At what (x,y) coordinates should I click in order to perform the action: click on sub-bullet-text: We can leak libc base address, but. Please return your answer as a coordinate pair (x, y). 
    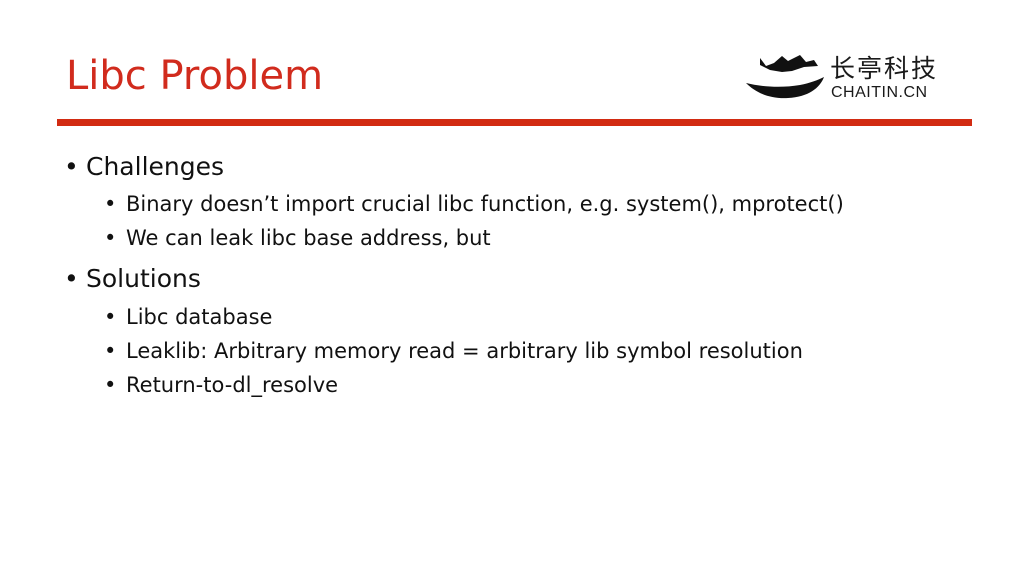
    Looking at the image, I should click on (308, 238).